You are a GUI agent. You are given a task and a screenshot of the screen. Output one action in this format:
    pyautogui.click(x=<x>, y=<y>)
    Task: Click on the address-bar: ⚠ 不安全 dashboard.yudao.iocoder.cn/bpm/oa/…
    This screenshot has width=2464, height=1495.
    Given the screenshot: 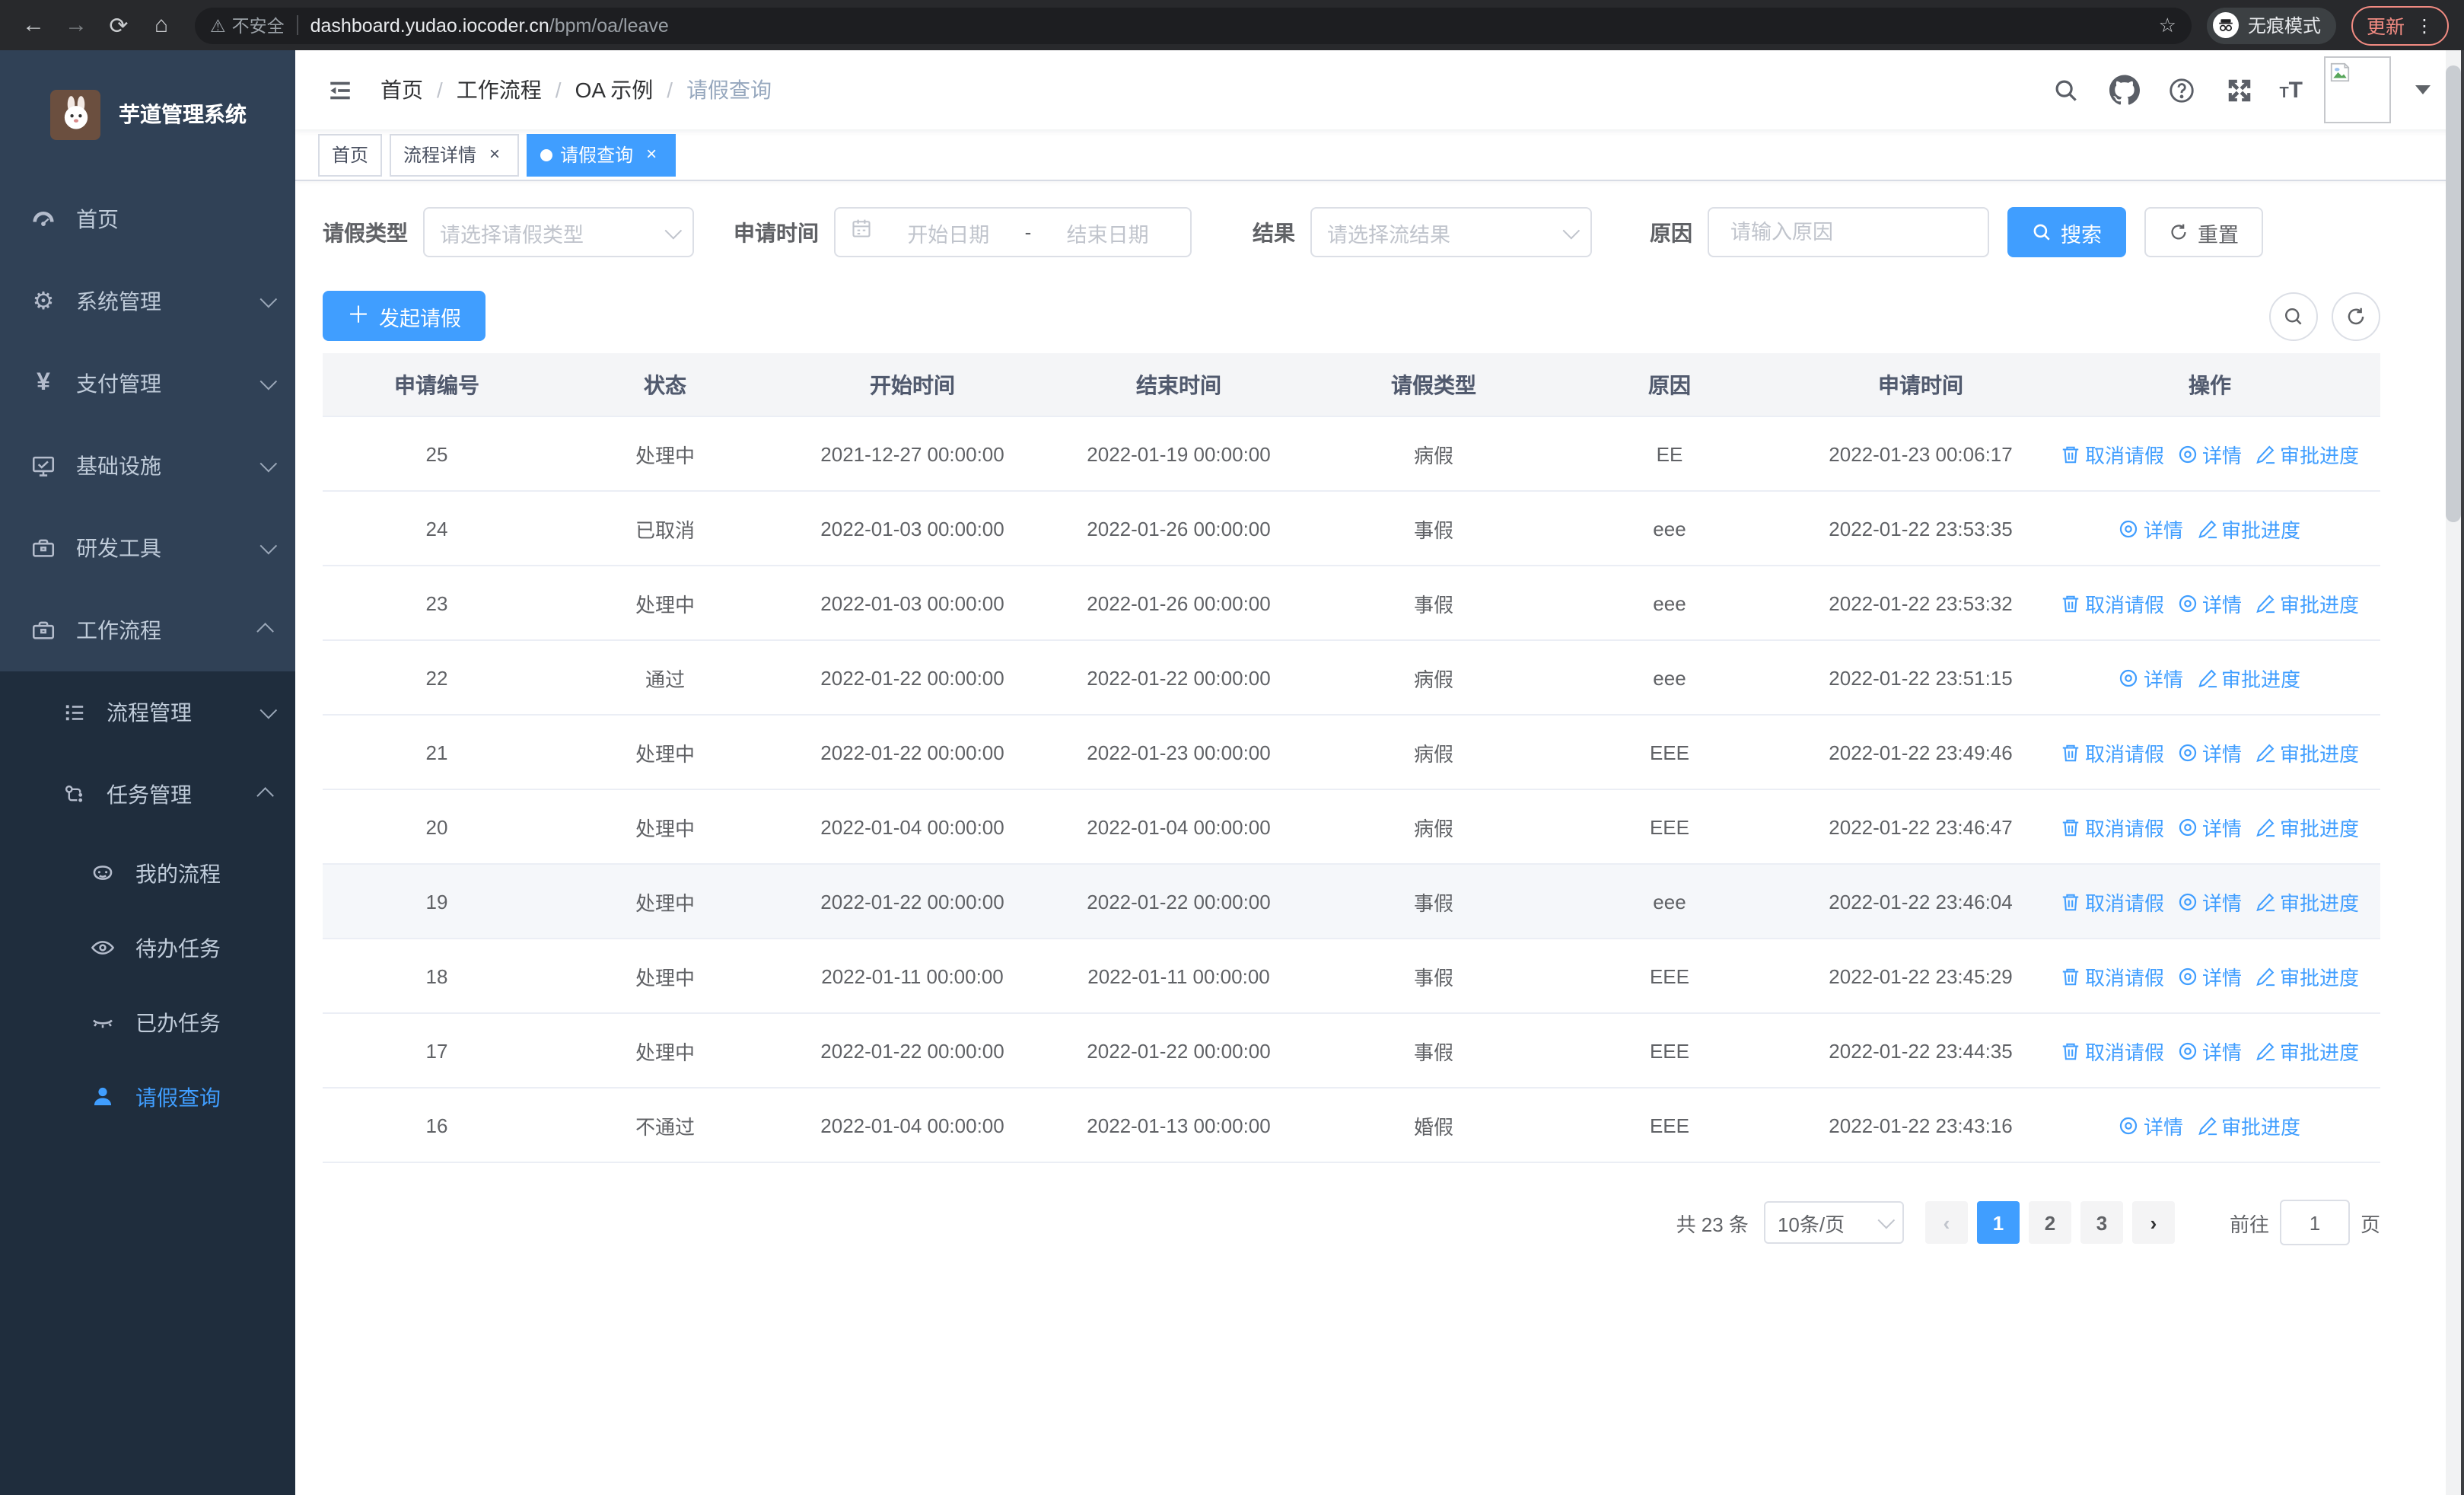 What is the action you would take?
    pyautogui.click(x=1193, y=25)
    